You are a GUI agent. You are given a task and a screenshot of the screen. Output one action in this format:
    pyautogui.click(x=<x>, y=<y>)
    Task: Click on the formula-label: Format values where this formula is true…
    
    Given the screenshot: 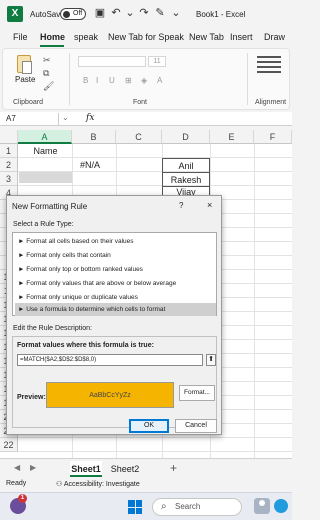 What is the action you would take?
    pyautogui.click(x=85, y=345)
    